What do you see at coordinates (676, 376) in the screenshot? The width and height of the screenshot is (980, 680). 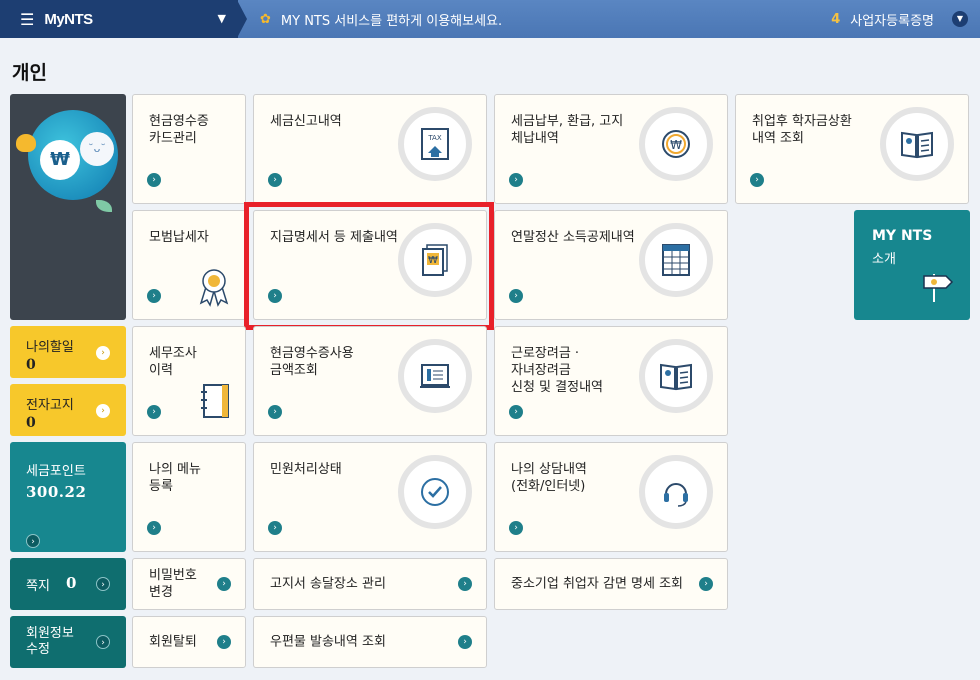 I see `open-book-icon` at bounding box center [676, 376].